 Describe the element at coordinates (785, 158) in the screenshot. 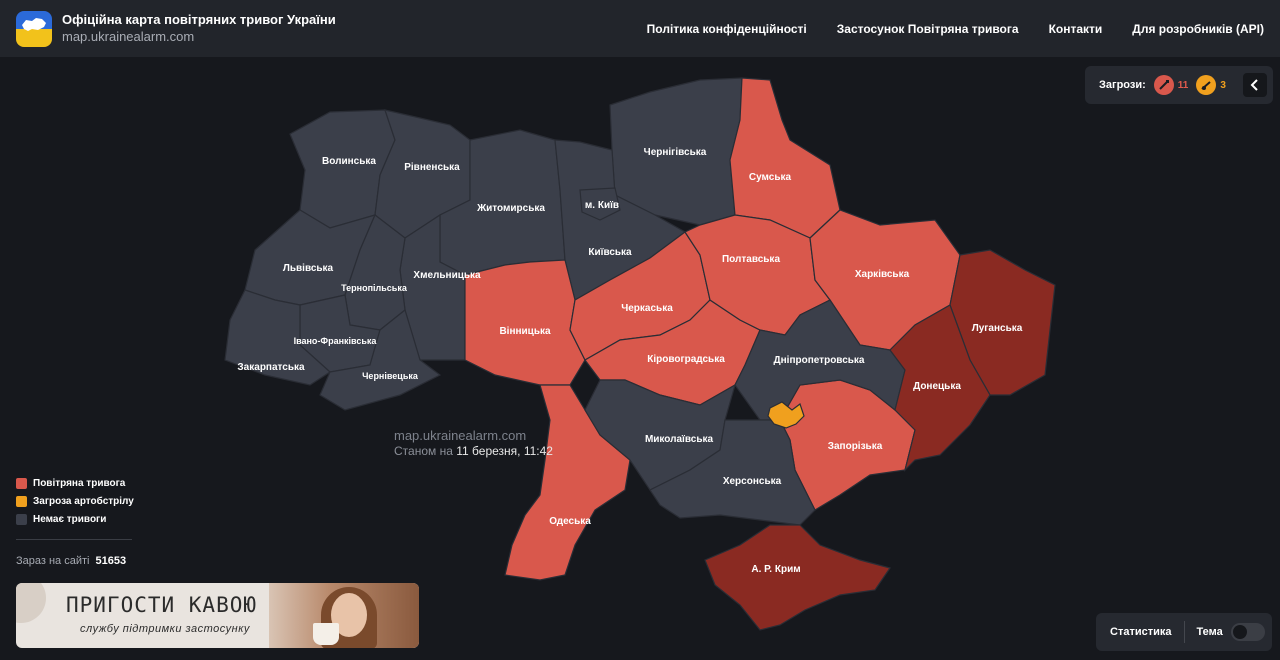

I see `region-sumska` at that location.